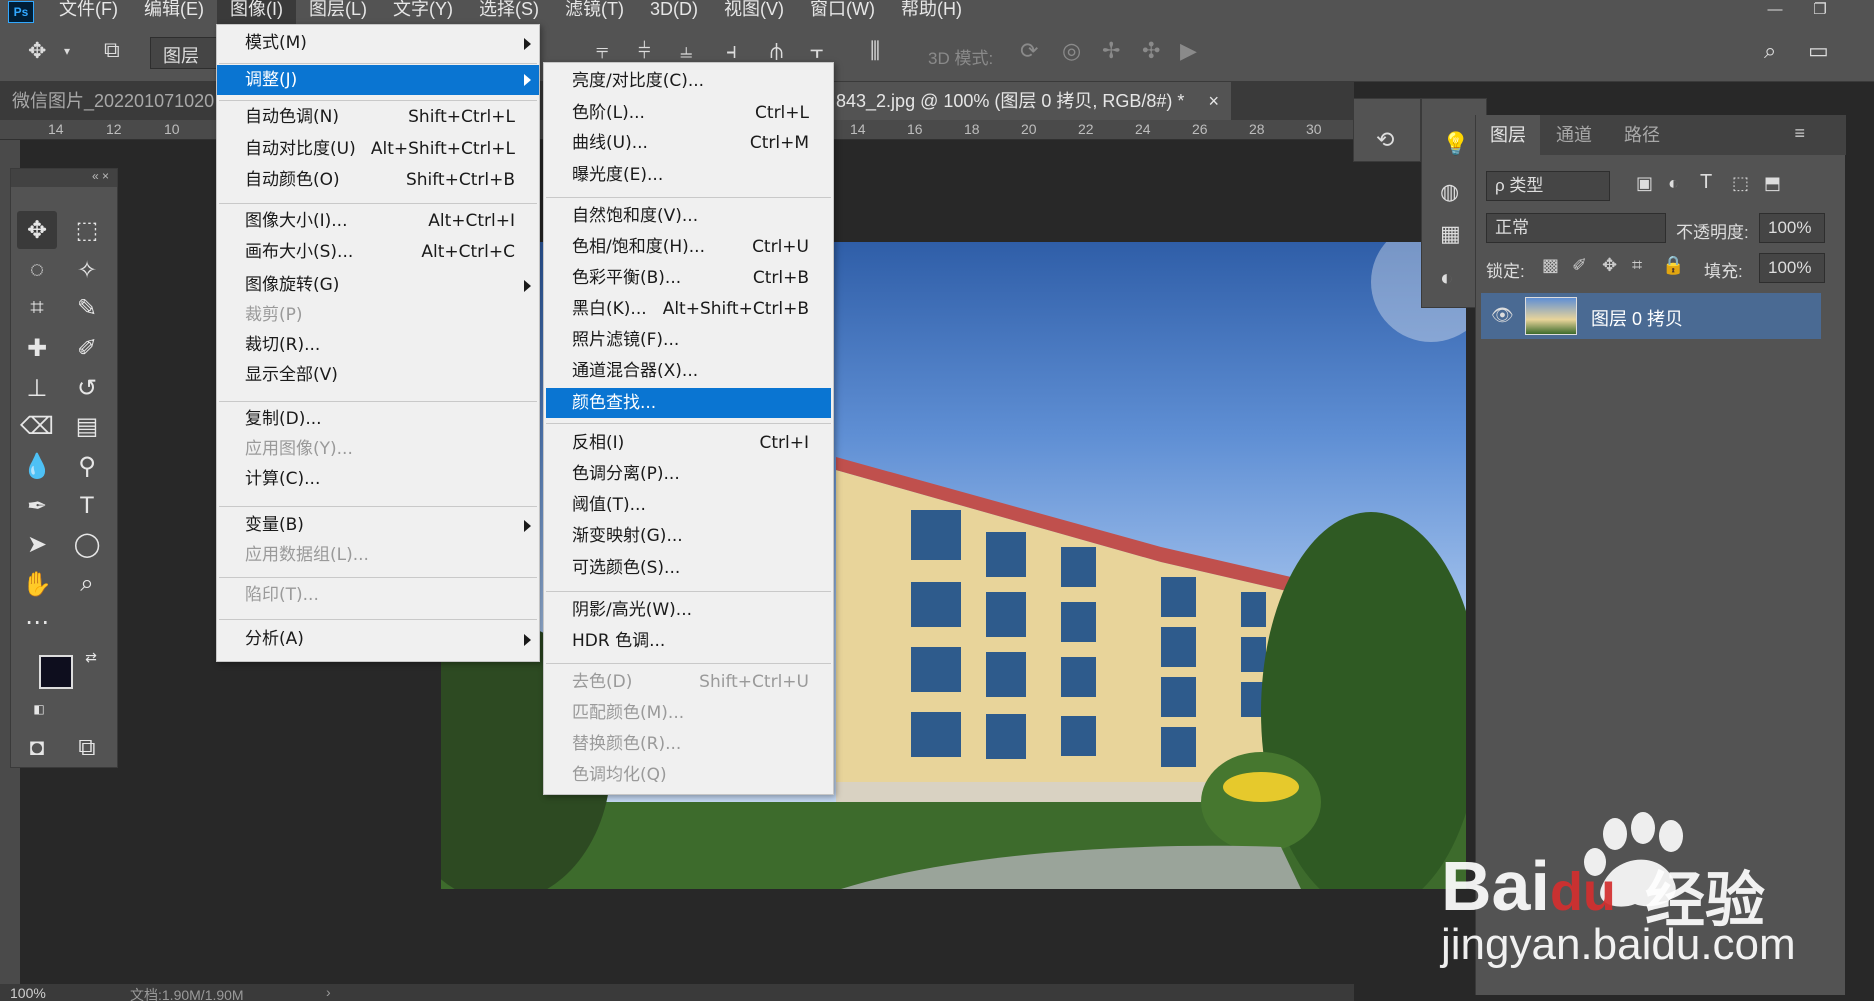 The height and width of the screenshot is (1001, 1874). Describe the element at coordinates (1792, 228) in the screenshot. I see `opacity-input: 100%` at that location.